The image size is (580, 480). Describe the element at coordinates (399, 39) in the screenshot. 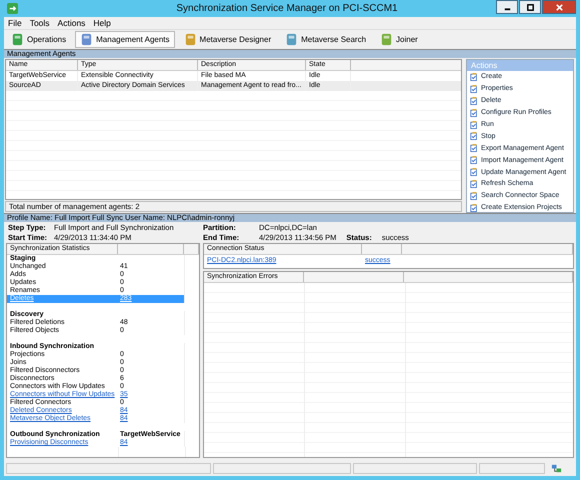

I see `toolbar-button: Joiner` at that location.